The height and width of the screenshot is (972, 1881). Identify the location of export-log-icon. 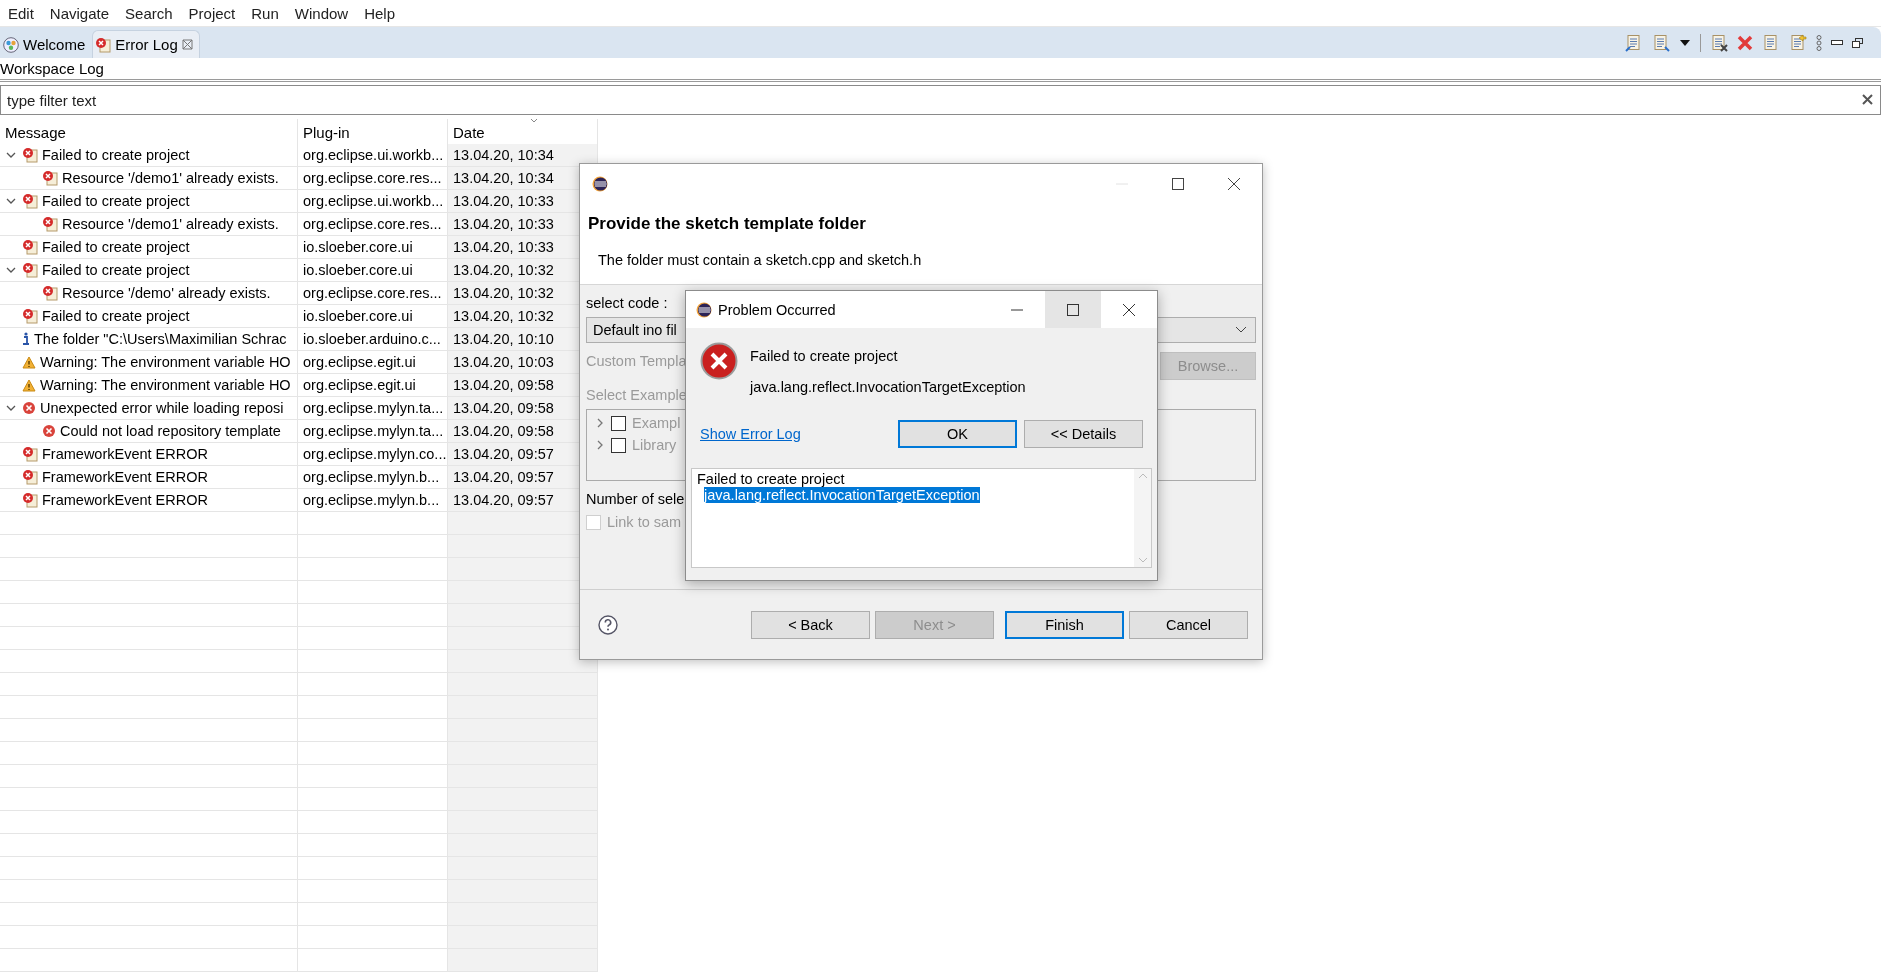
(1634, 42).